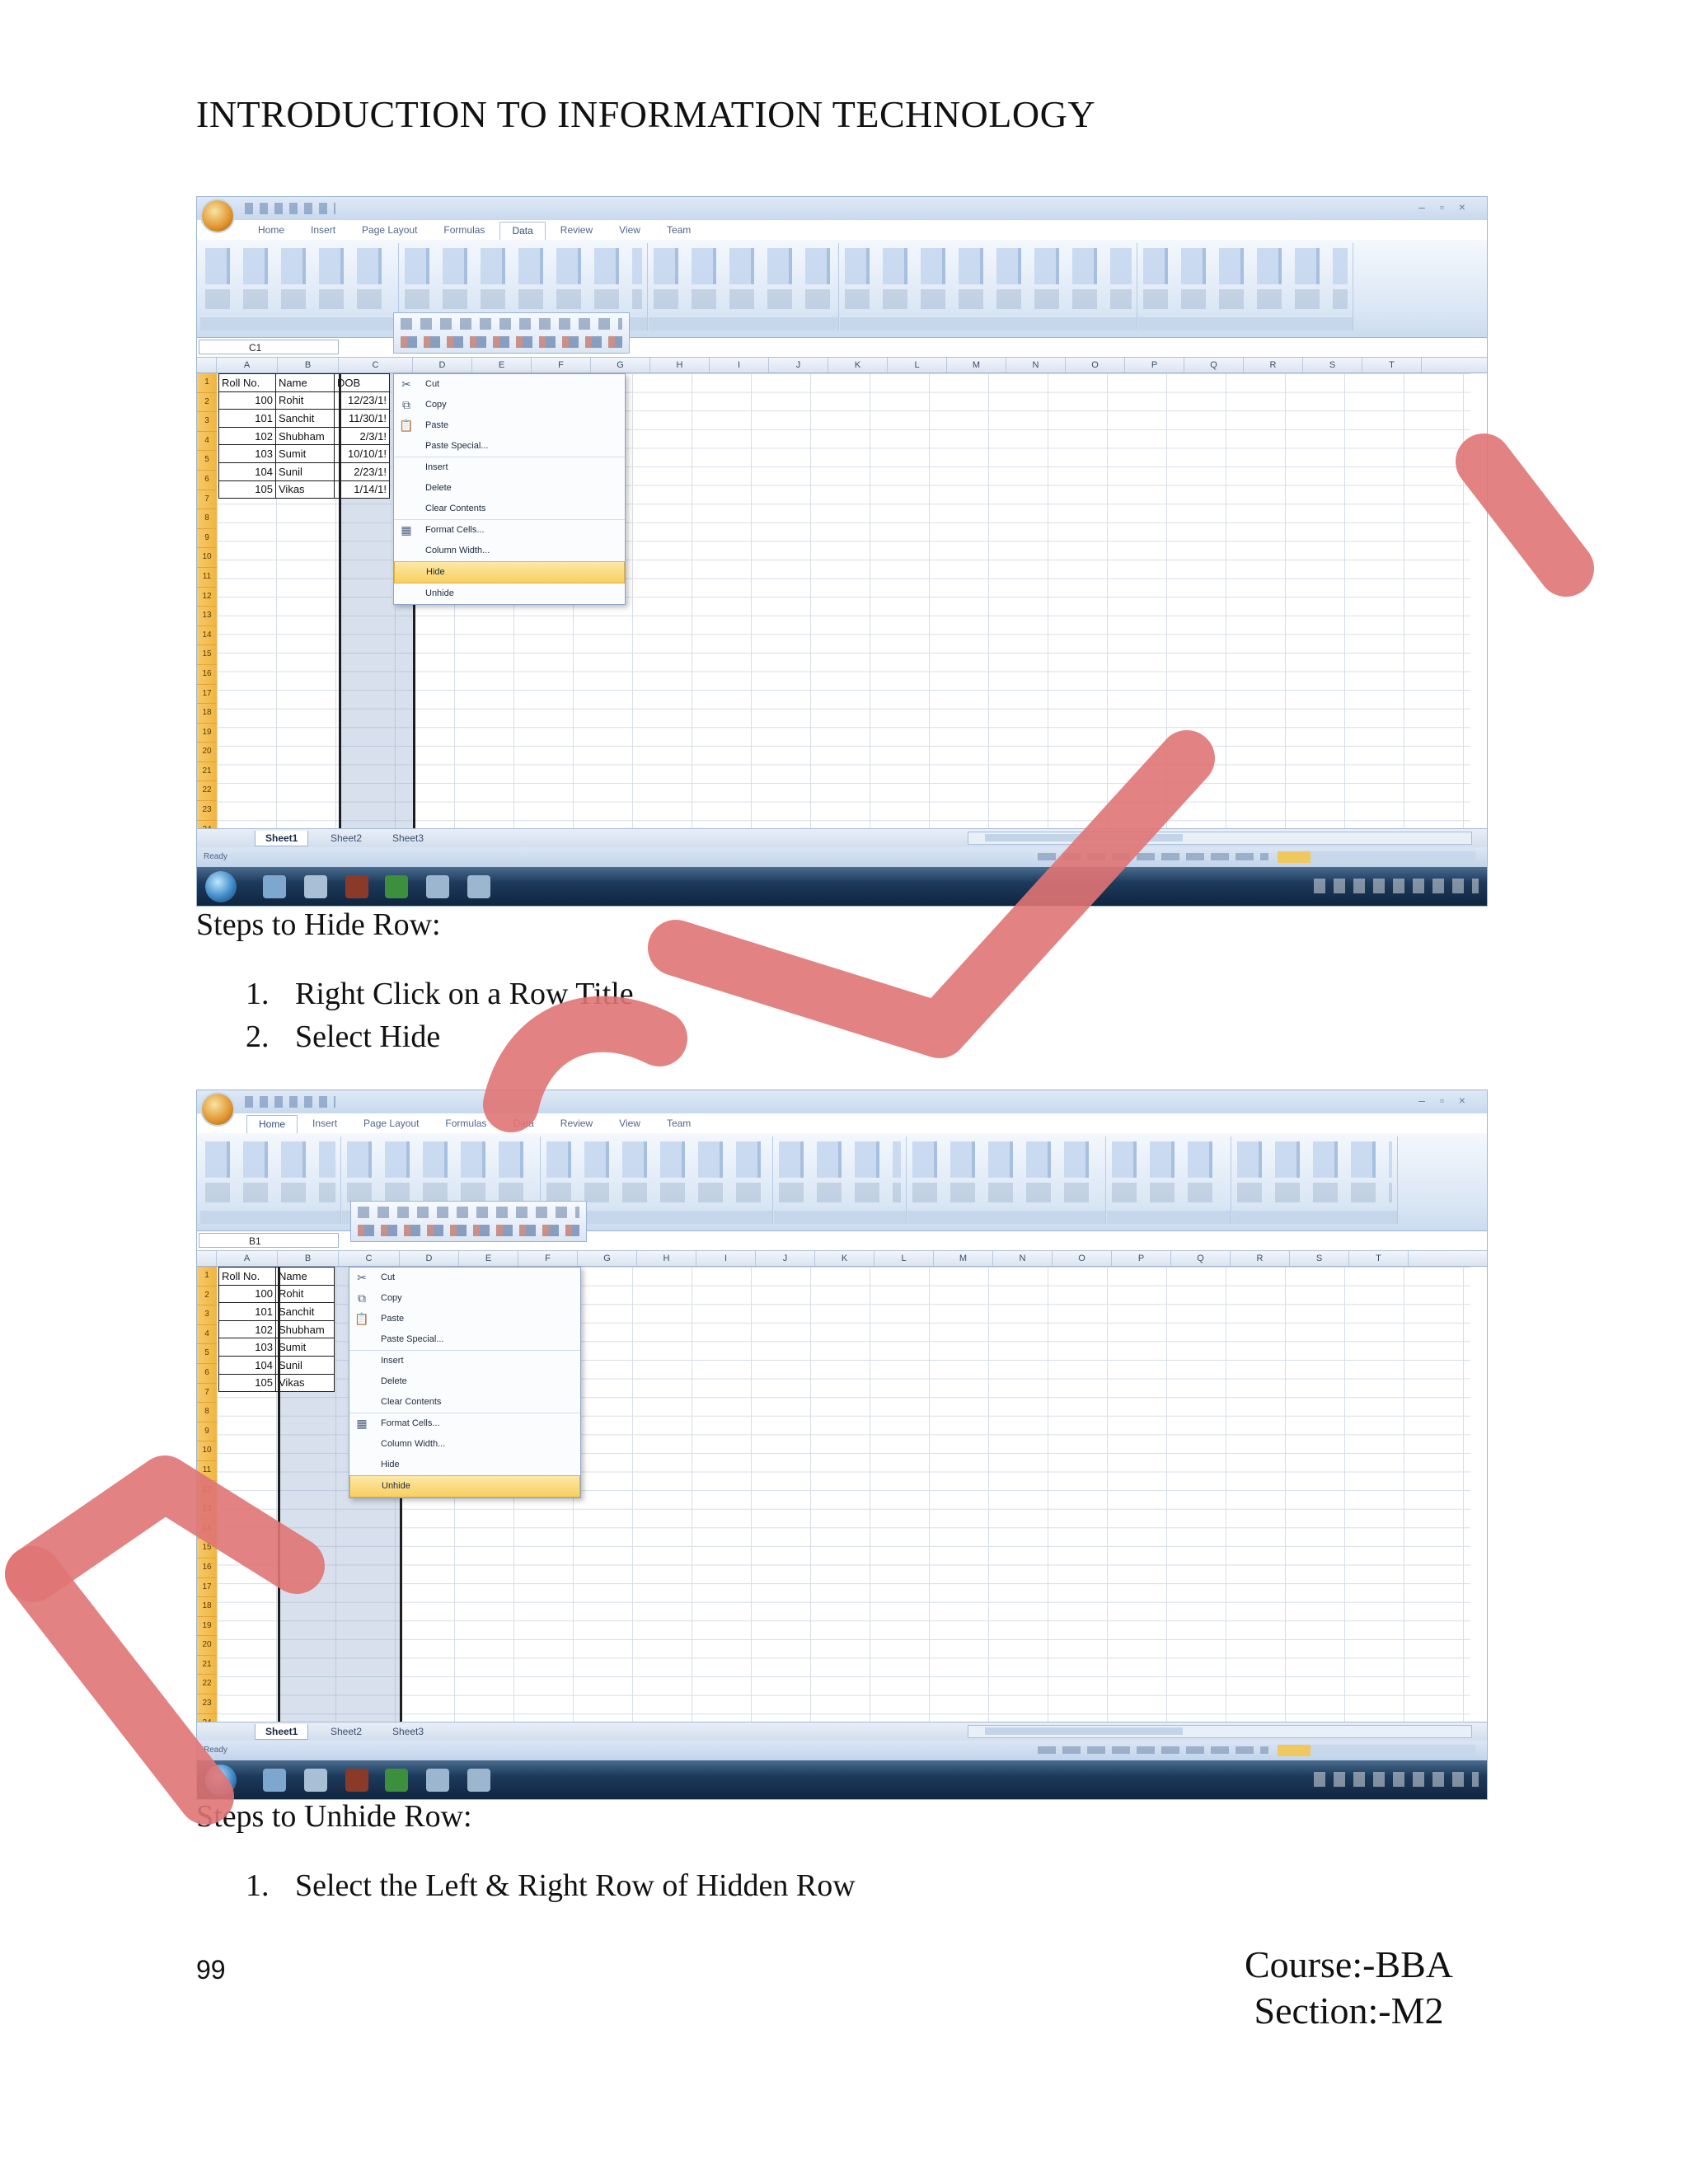 Image resolution: width=1688 pixels, height=2184 pixels. I want to click on excel-taskbar-icon, so click(397, 886).